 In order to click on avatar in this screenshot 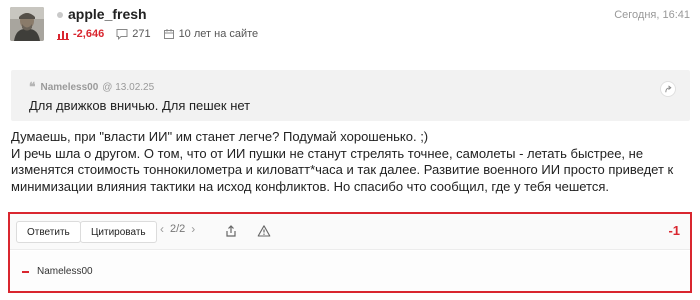, I will do `click(27, 24)`.